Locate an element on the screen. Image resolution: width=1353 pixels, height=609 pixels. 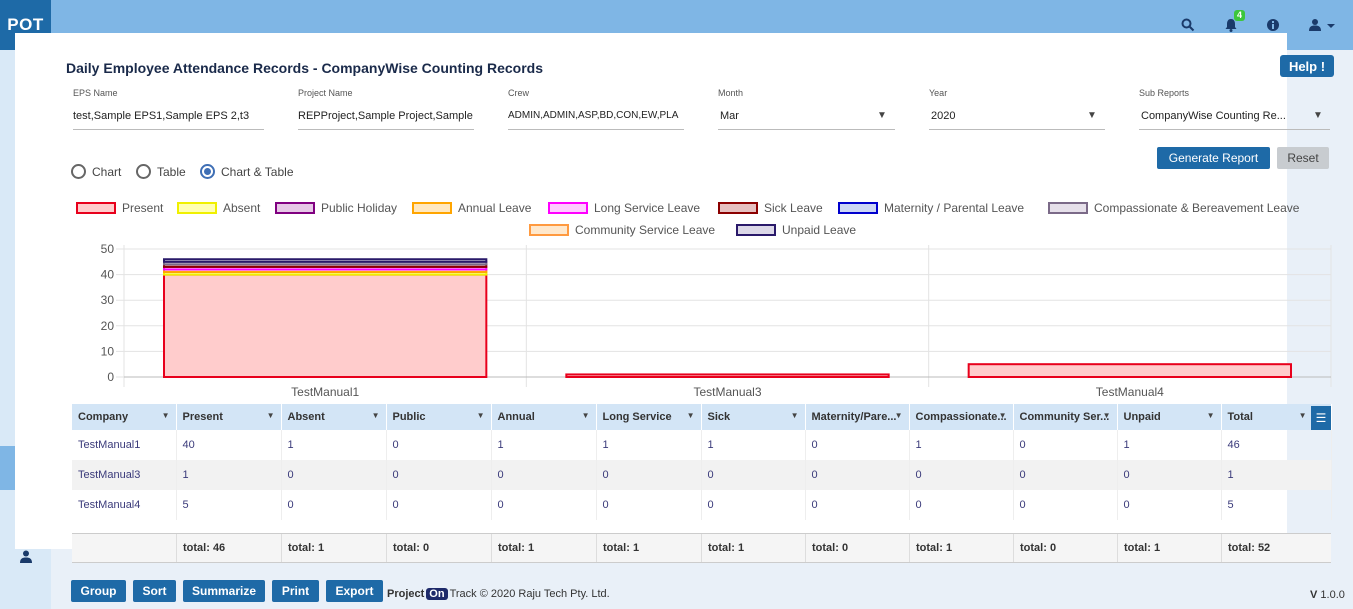
column-header: Present ▼ is located at coordinates (229, 417).